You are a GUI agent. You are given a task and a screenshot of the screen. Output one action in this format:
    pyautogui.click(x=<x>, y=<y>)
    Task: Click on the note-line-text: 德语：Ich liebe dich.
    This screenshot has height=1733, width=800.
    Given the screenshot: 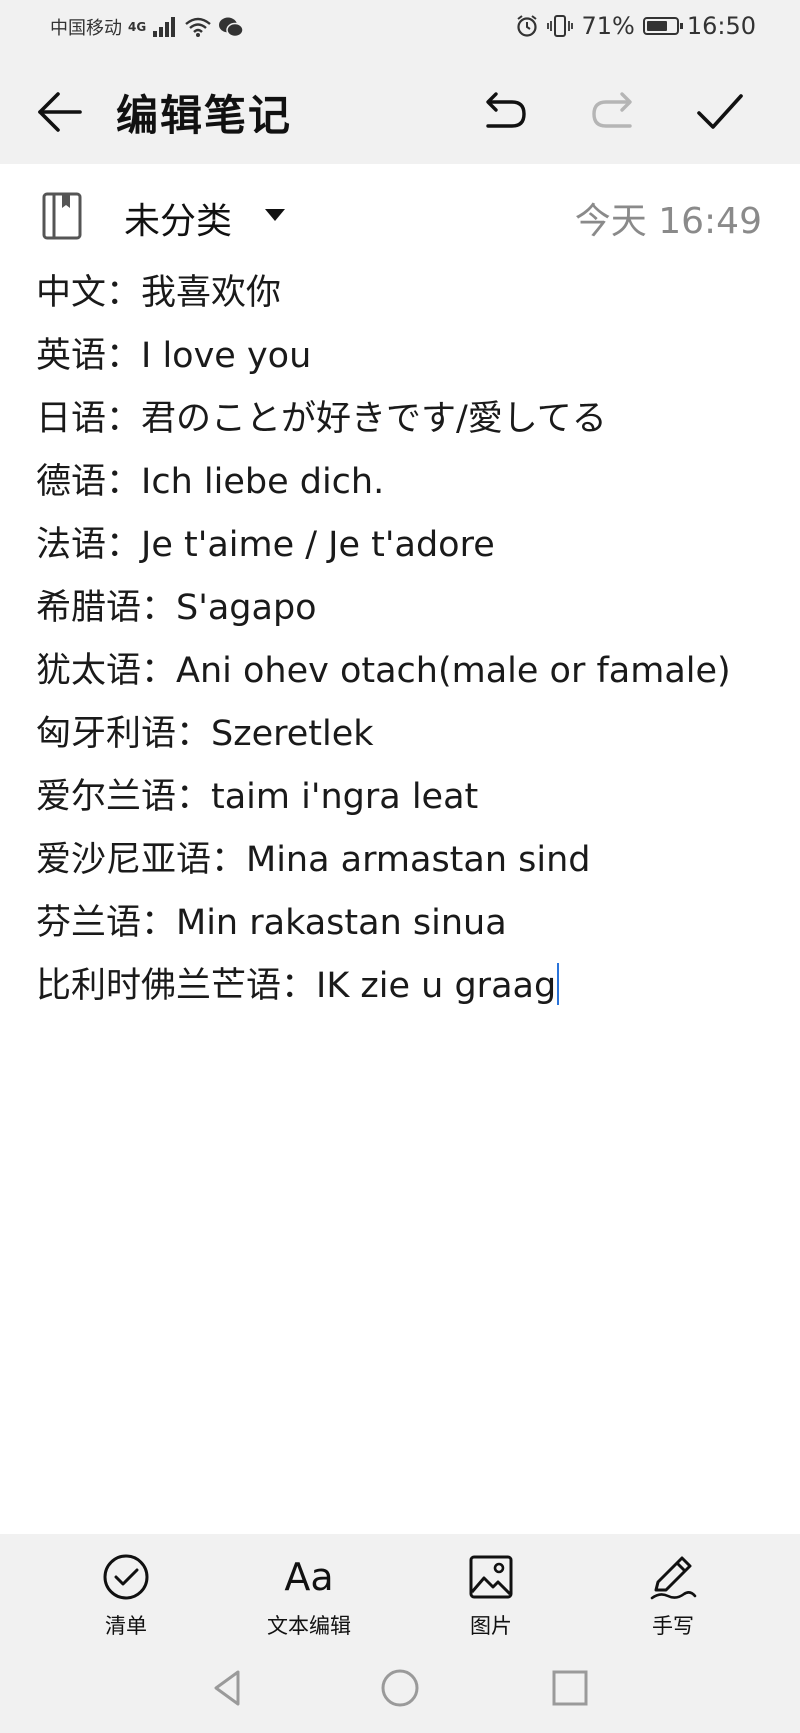 What is the action you would take?
    pyautogui.click(x=210, y=482)
    